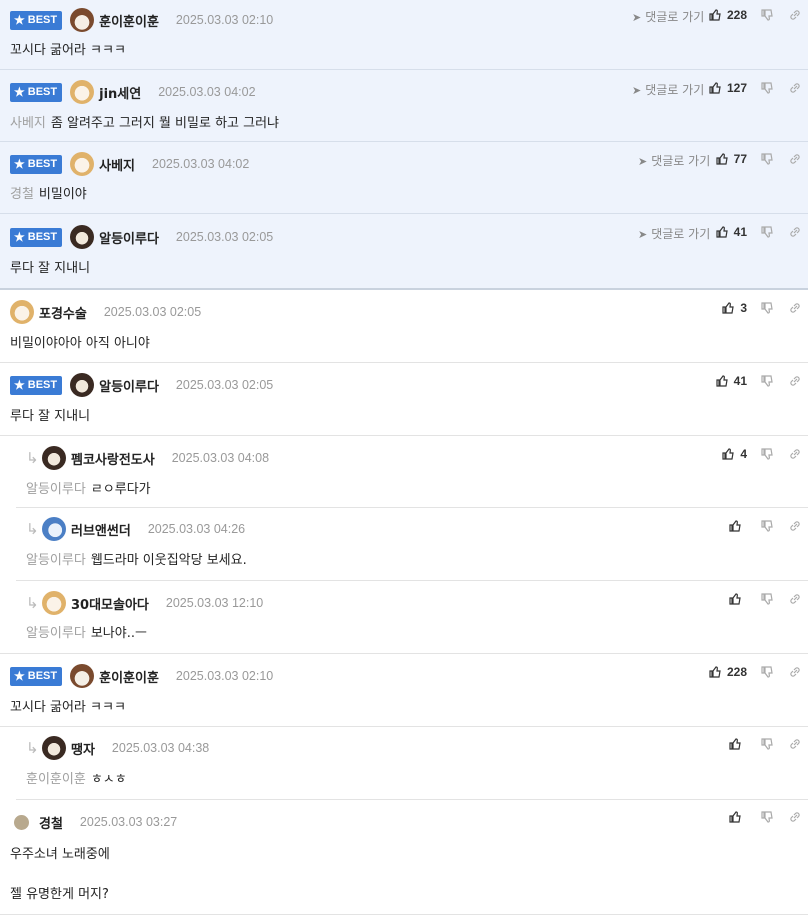 This screenshot has width=808, height=916. What do you see at coordinates (63, 312) in the screenshot?
I see `comment-author: 포경수술` at bounding box center [63, 312].